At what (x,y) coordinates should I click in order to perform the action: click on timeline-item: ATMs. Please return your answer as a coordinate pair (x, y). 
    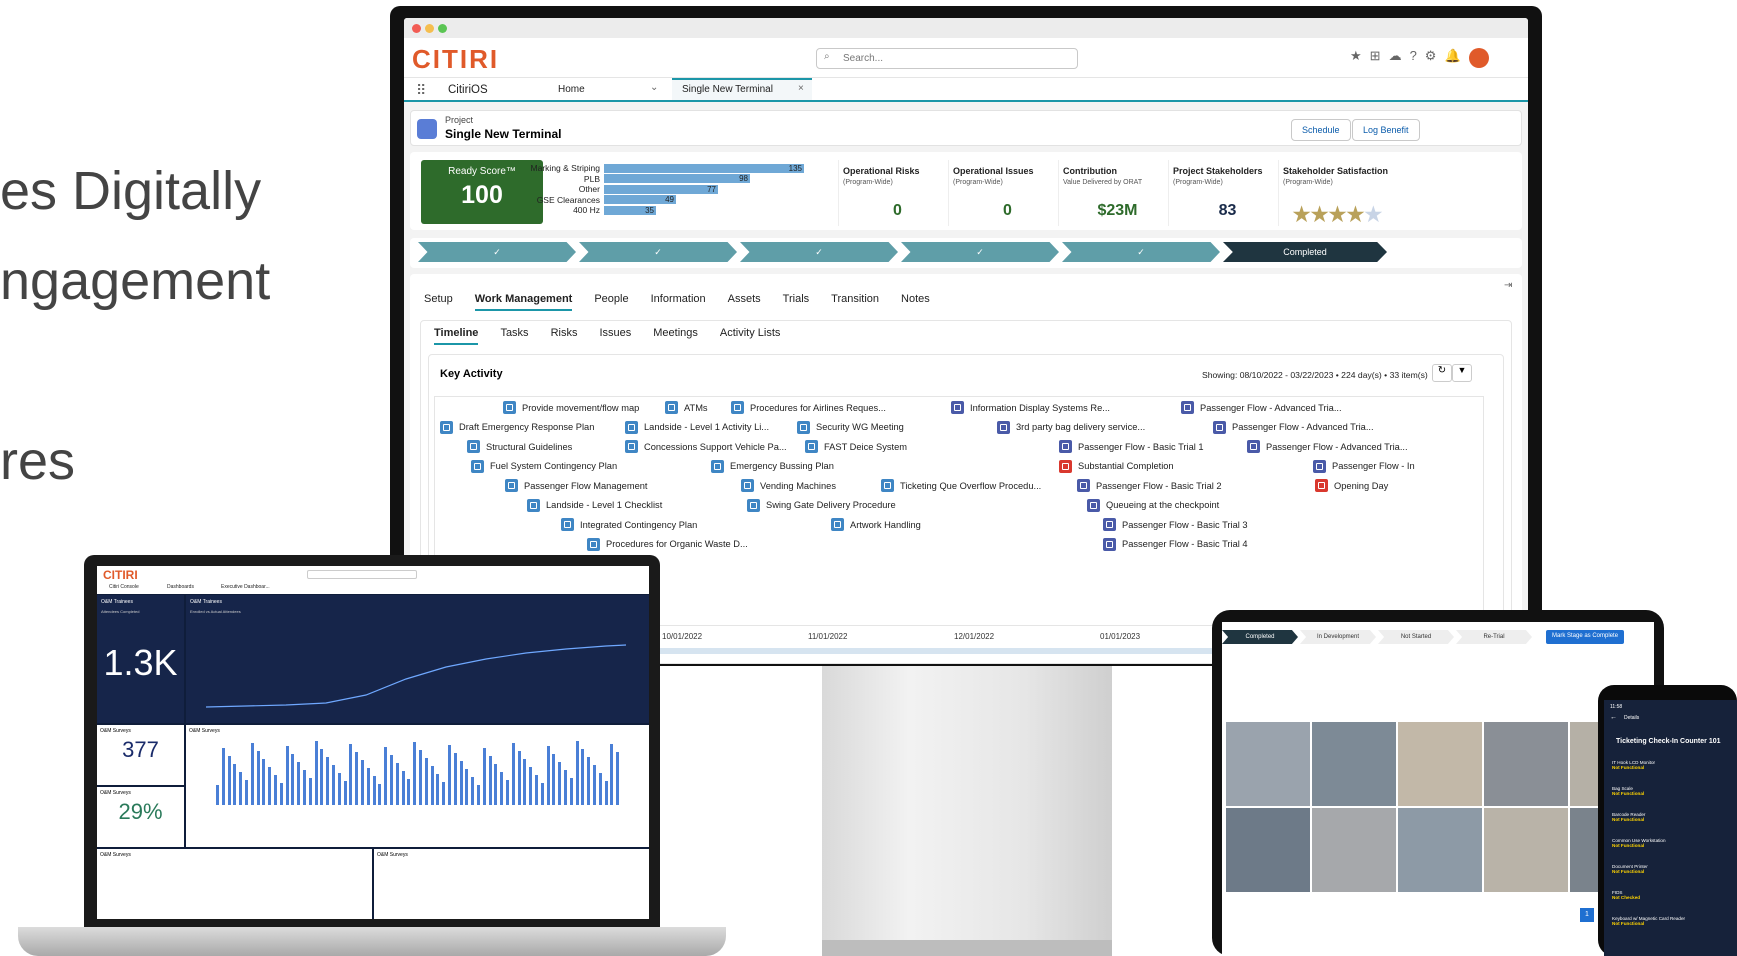
    Looking at the image, I should click on (686, 407).